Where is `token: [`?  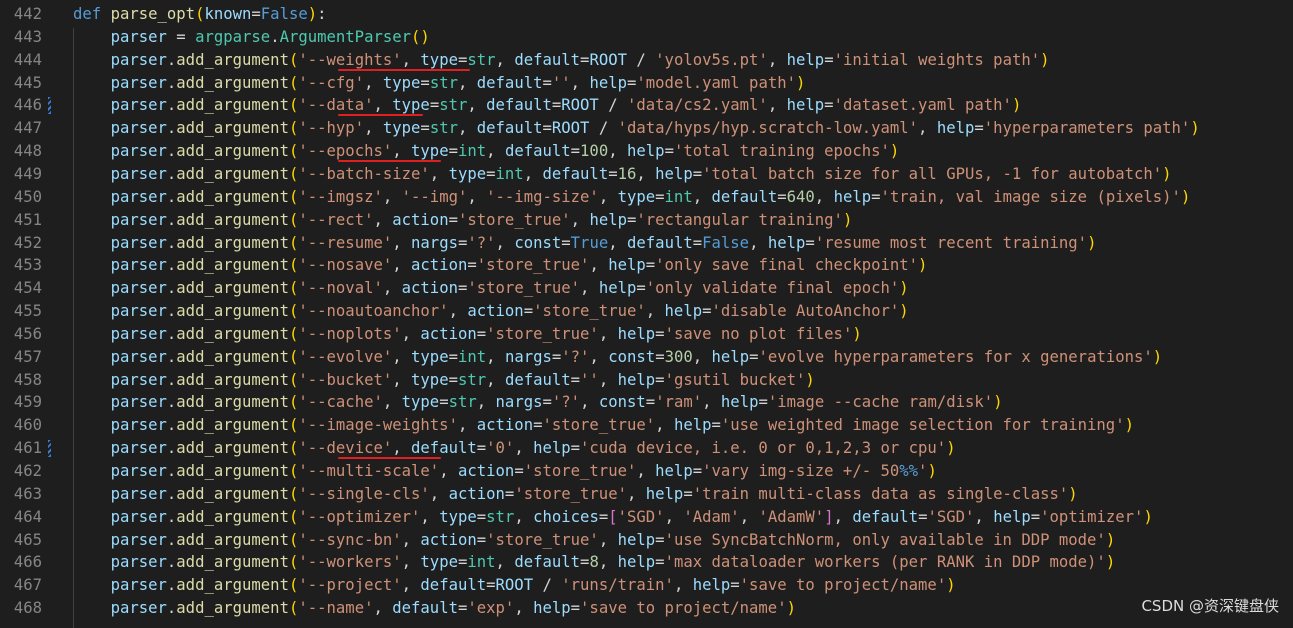 token: [ is located at coordinates (613, 516).